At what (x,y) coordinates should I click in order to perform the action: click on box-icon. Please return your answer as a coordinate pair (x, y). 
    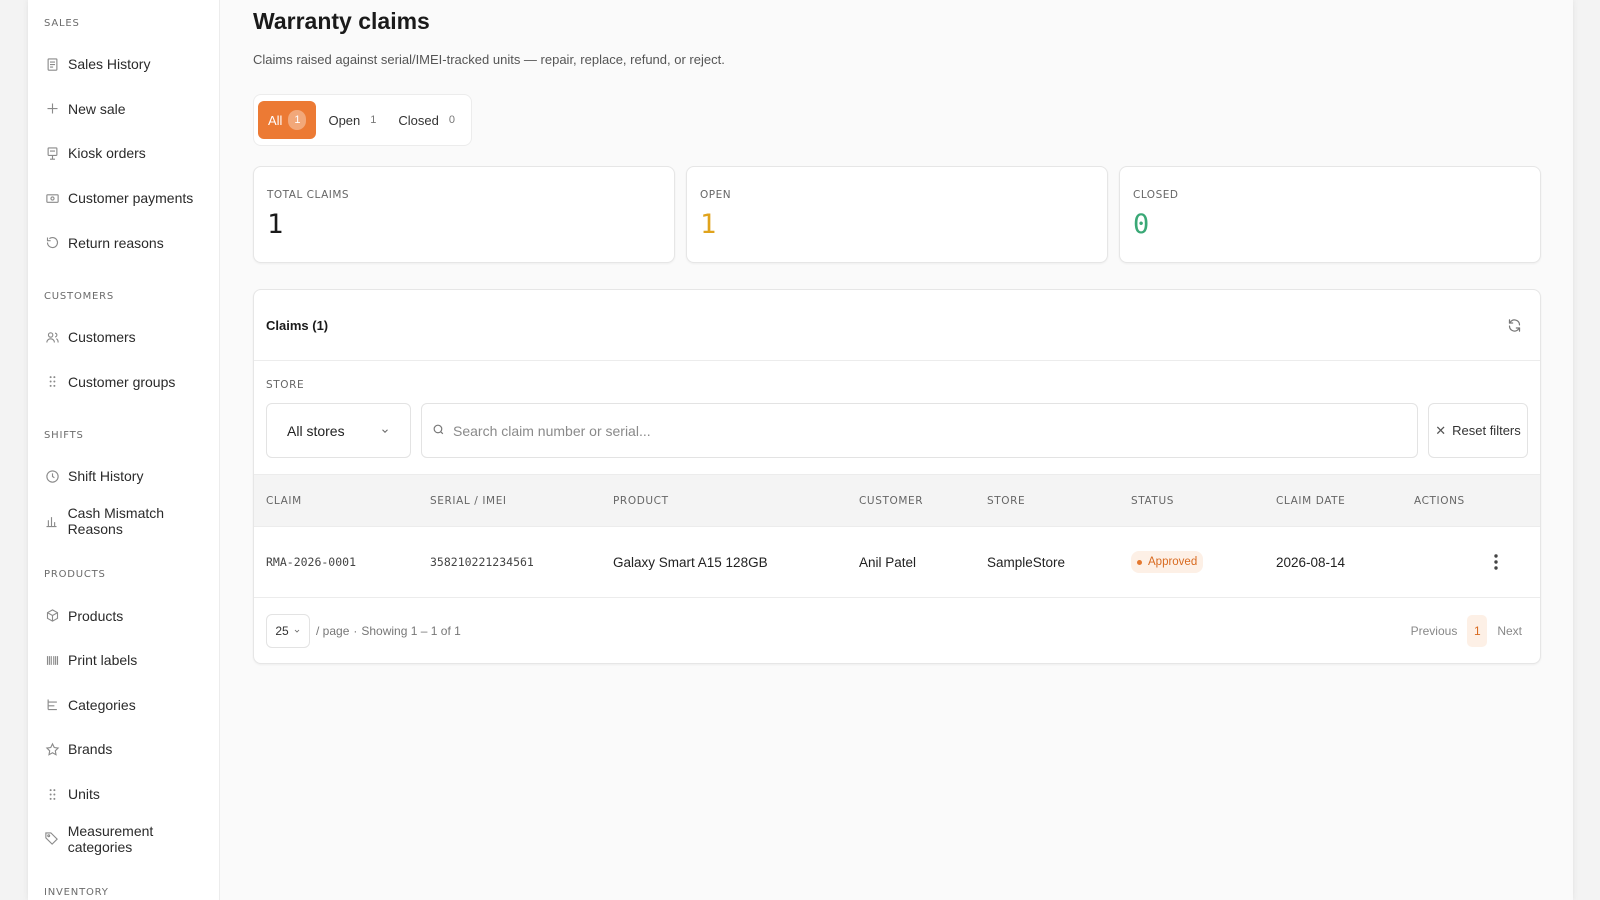
    Looking at the image, I should click on (52, 616).